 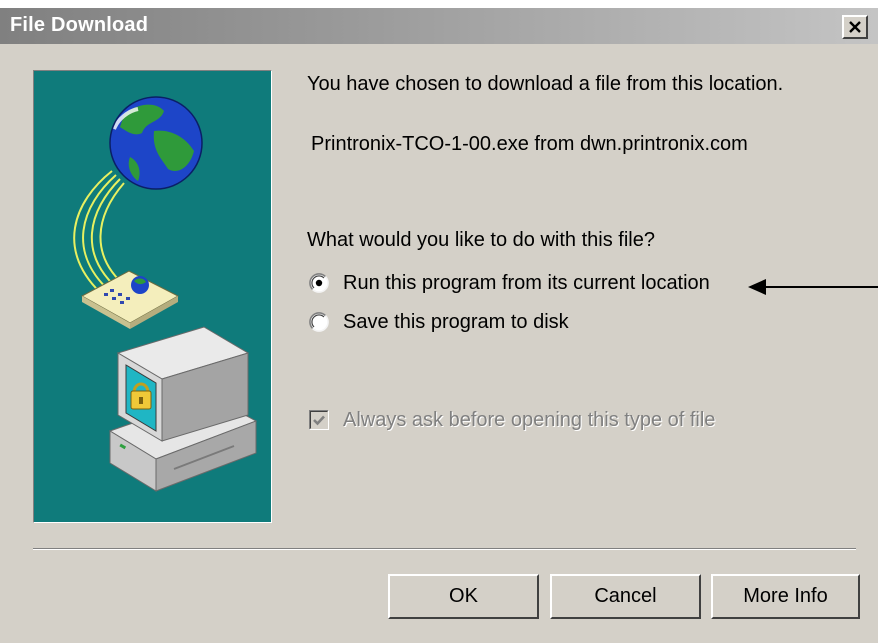 What do you see at coordinates (156, 143) in the screenshot?
I see `globe-icon` at bounding box center [156, 143].